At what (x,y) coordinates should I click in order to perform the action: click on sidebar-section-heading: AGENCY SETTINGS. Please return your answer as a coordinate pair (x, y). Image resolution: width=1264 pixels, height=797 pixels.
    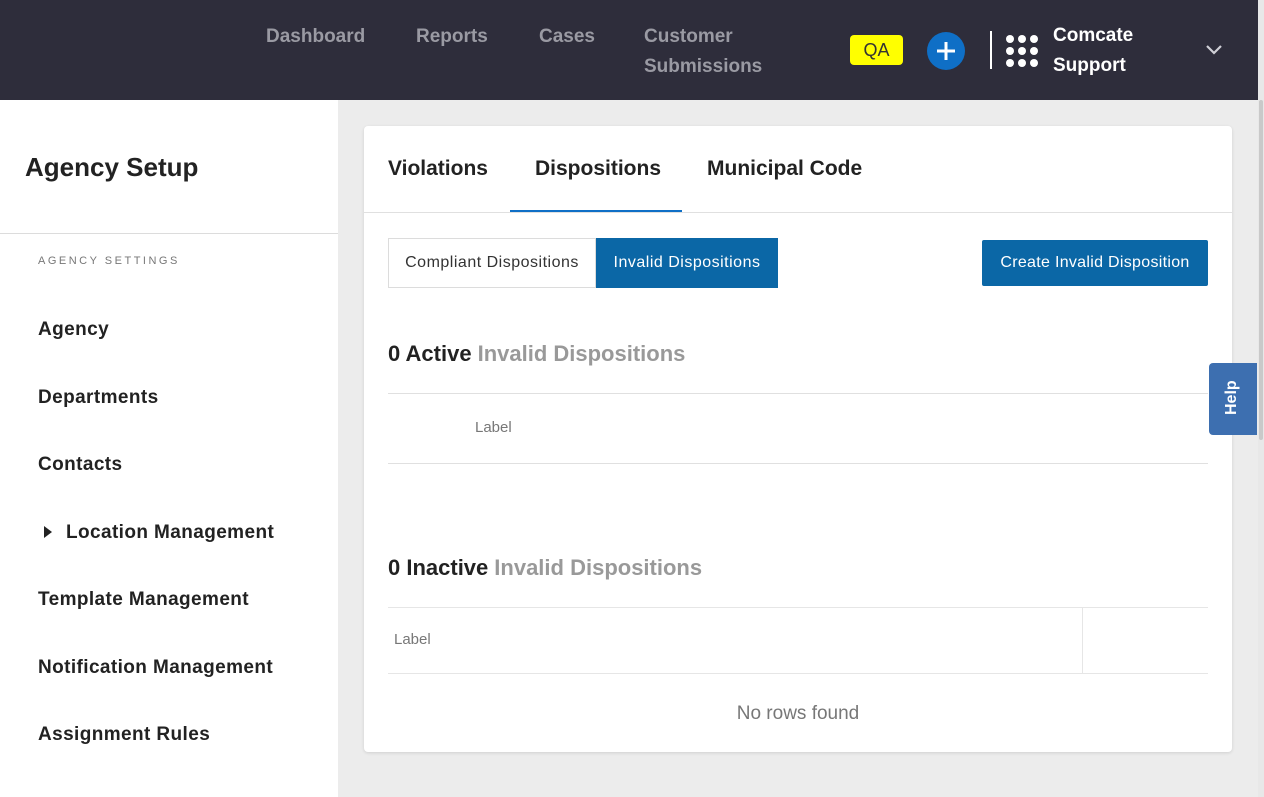
    Looking at the image, I should click on (109, 261).